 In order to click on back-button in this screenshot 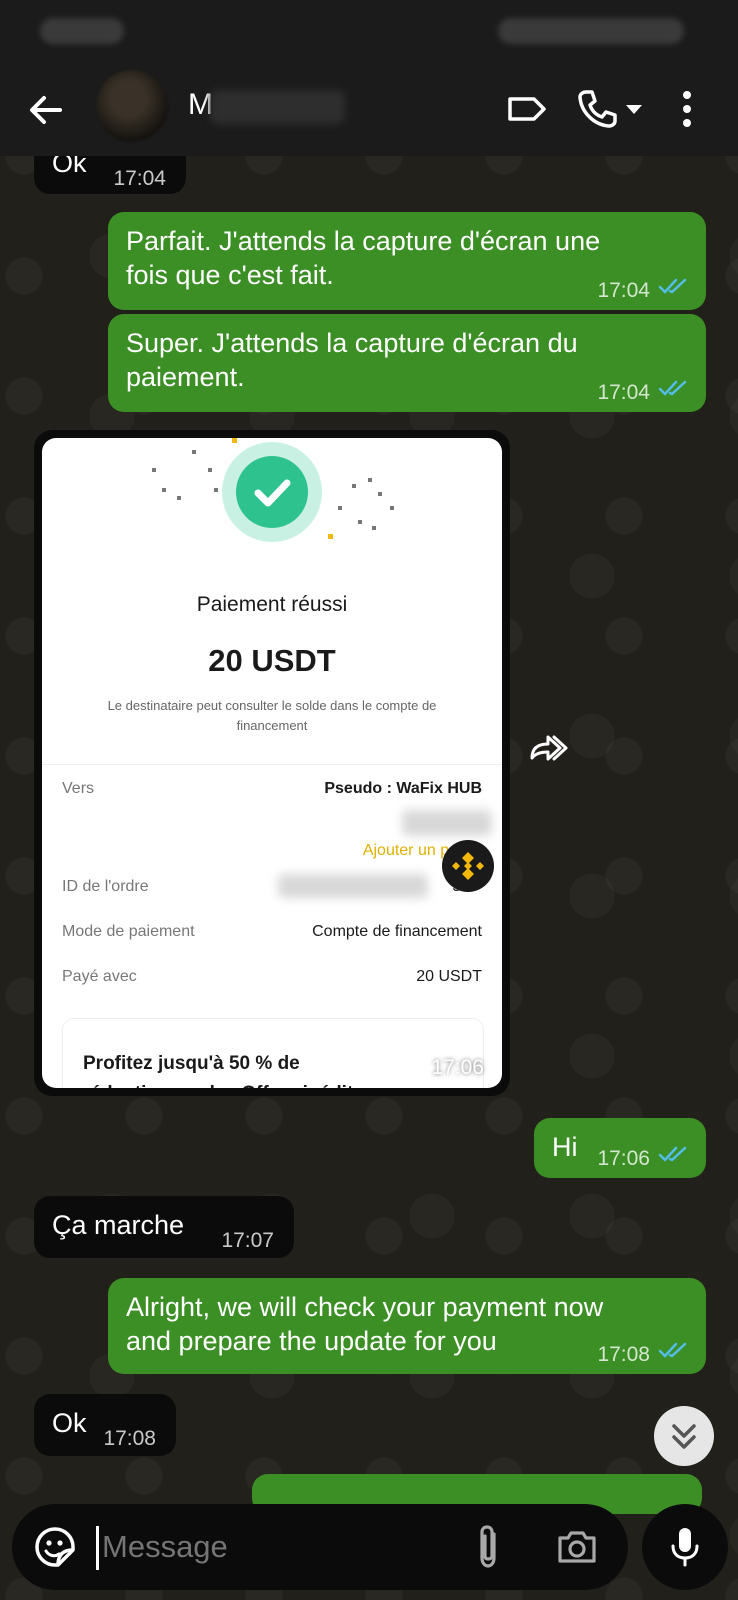, I will do `click(46, 110)`.